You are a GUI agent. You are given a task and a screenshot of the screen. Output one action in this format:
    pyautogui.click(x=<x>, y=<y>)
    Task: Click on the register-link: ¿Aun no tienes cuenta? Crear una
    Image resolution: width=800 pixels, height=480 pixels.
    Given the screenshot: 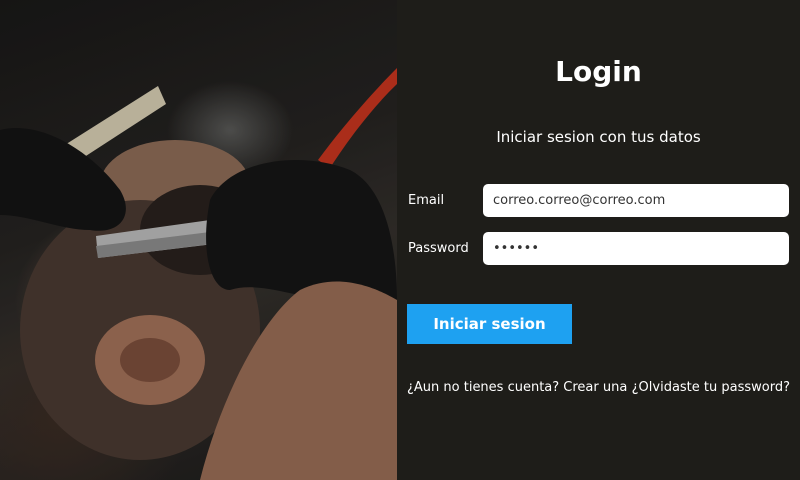 What is the action you would take?
    pyautogui.click(x=517, y=387)
    